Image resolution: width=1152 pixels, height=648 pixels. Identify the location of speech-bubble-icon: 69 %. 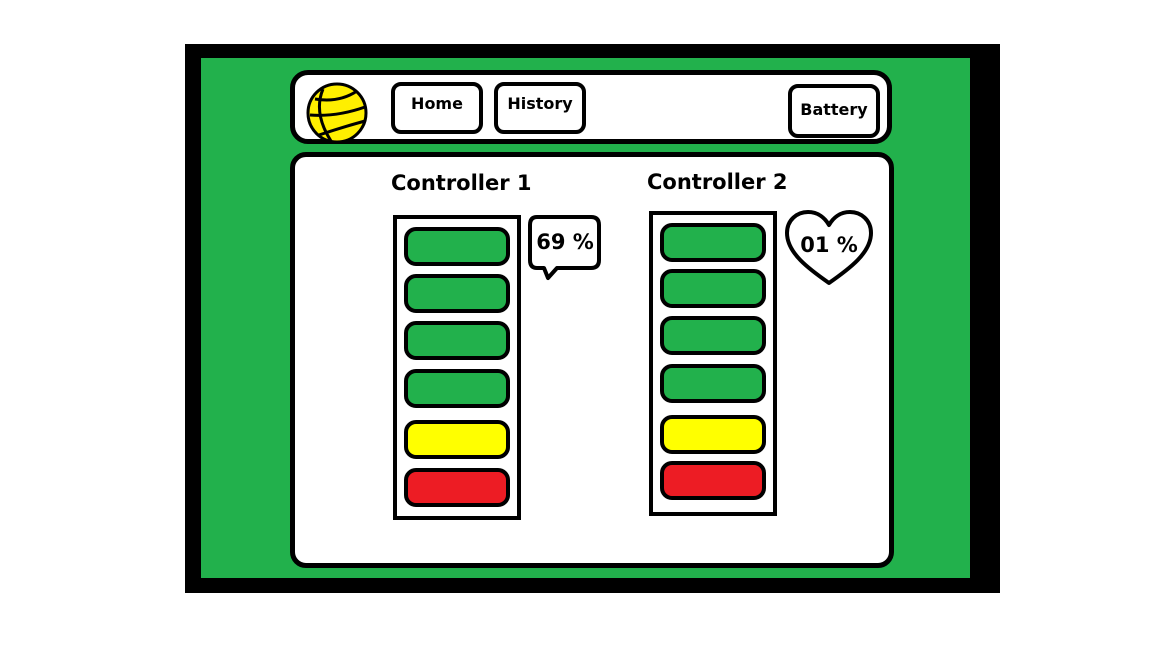
(564, 247).